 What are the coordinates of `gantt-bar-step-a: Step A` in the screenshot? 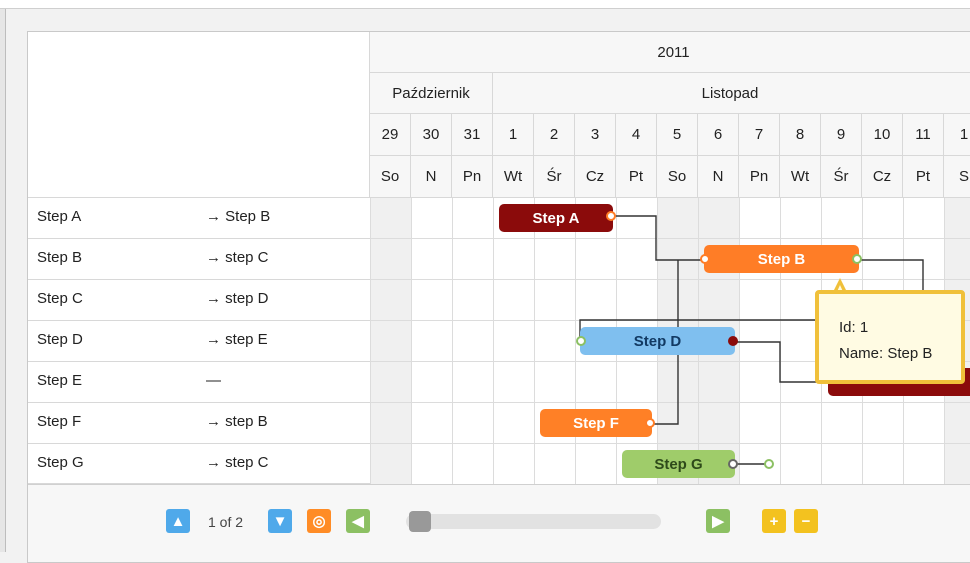 It's located at (556, 218).